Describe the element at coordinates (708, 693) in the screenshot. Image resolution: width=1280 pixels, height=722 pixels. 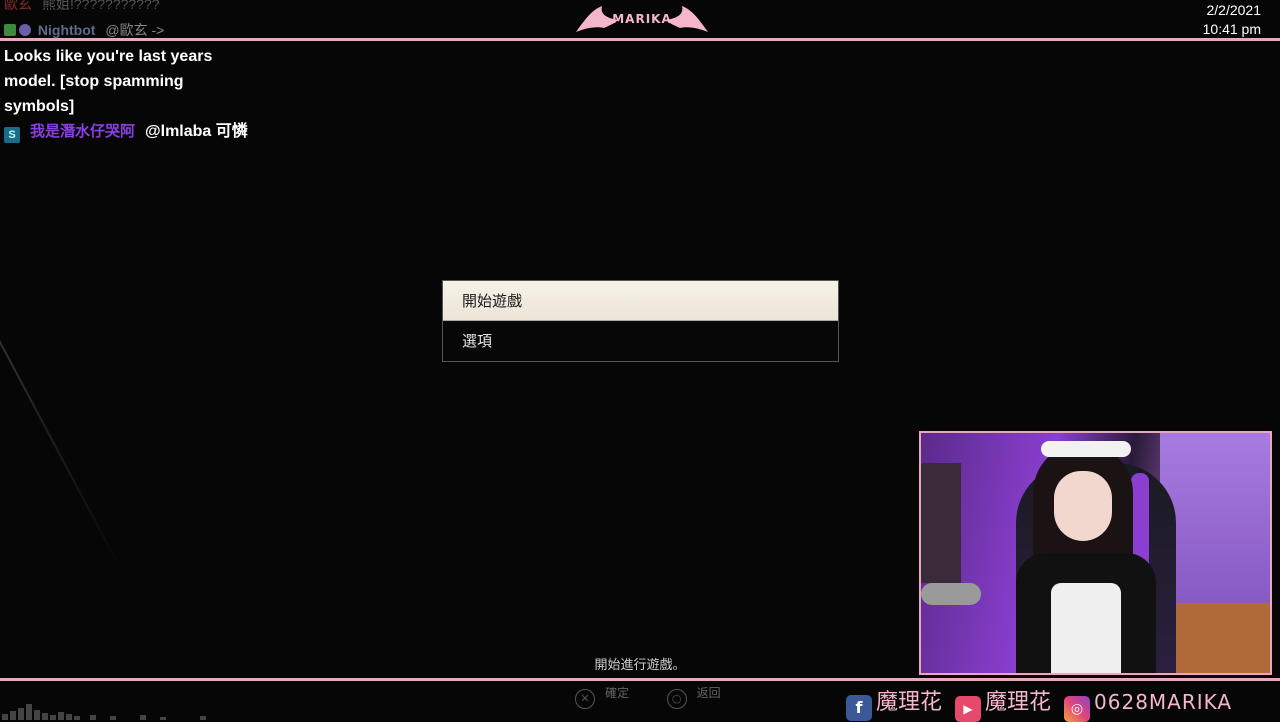
I see `back-label: 返回` at that location.